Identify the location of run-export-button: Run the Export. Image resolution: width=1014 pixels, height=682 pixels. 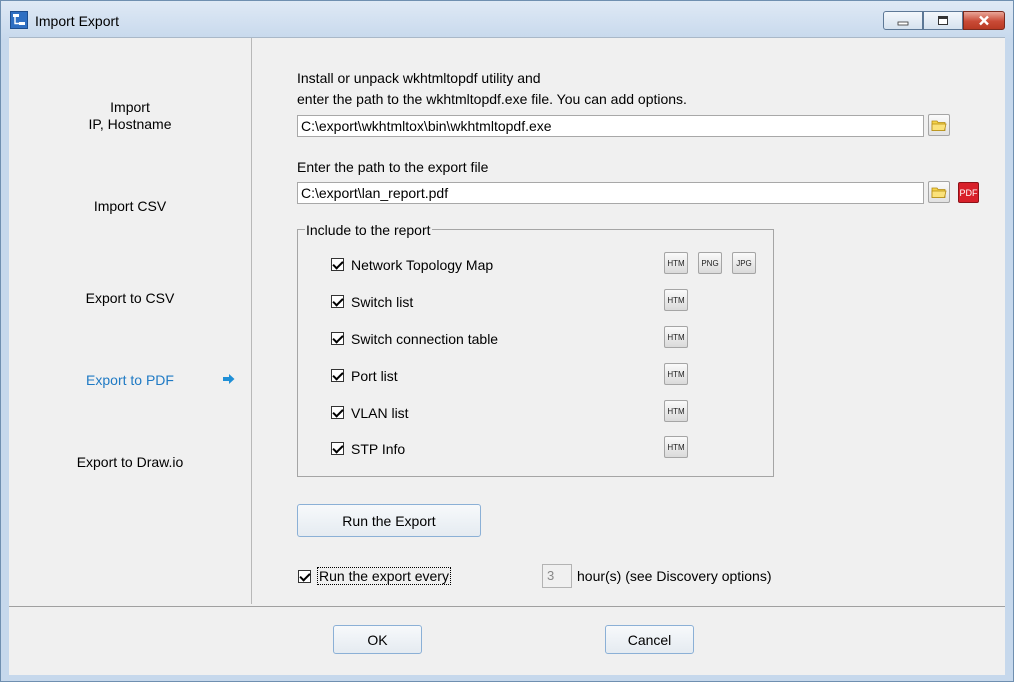
(389, 520).